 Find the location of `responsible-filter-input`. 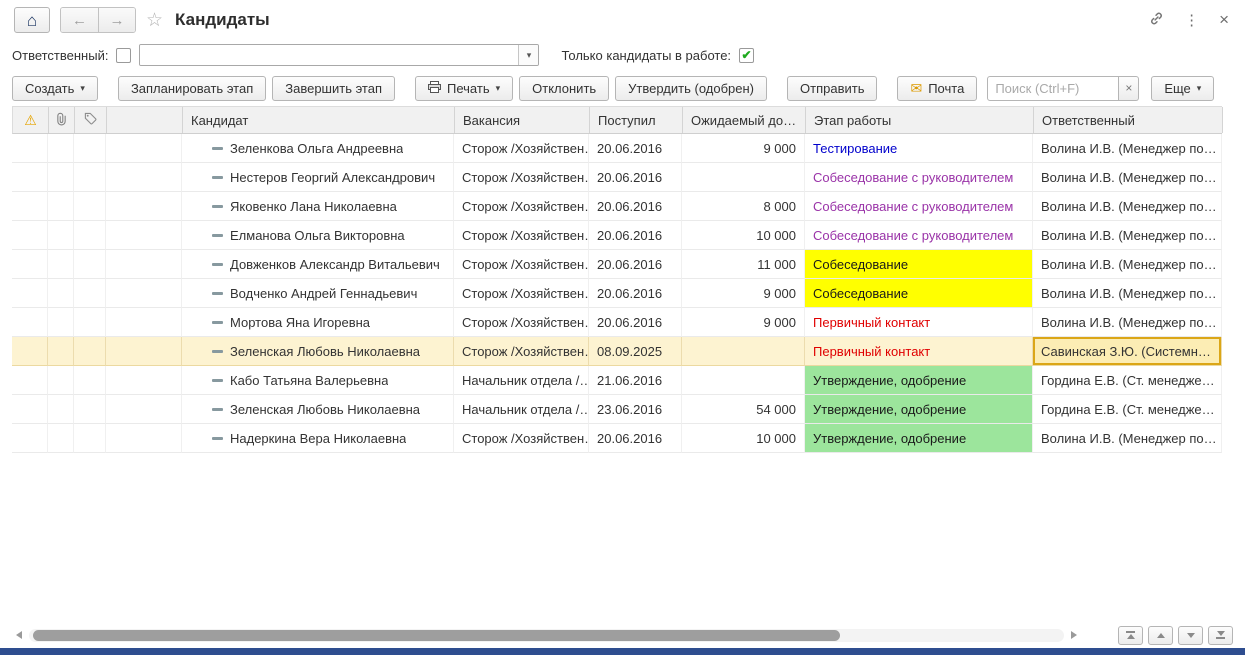

responsible-filter-input is located at coordinates (329, 55).